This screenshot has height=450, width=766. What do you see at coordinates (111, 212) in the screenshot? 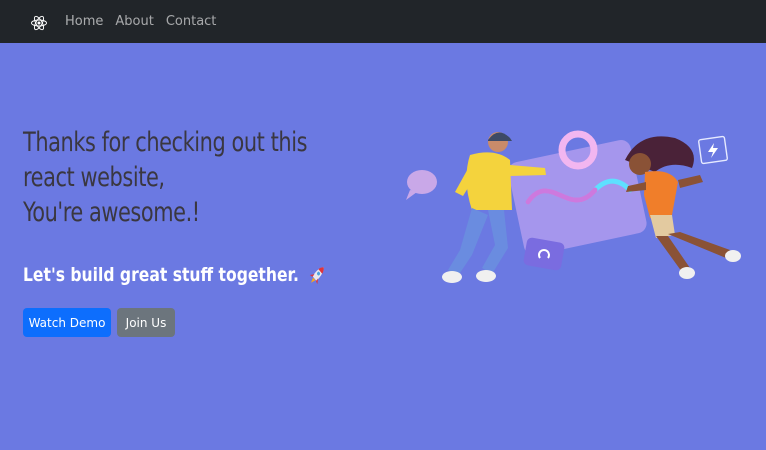
I see `hero-title-line-3: You're awesome.!` at bounding box center [111, 212].